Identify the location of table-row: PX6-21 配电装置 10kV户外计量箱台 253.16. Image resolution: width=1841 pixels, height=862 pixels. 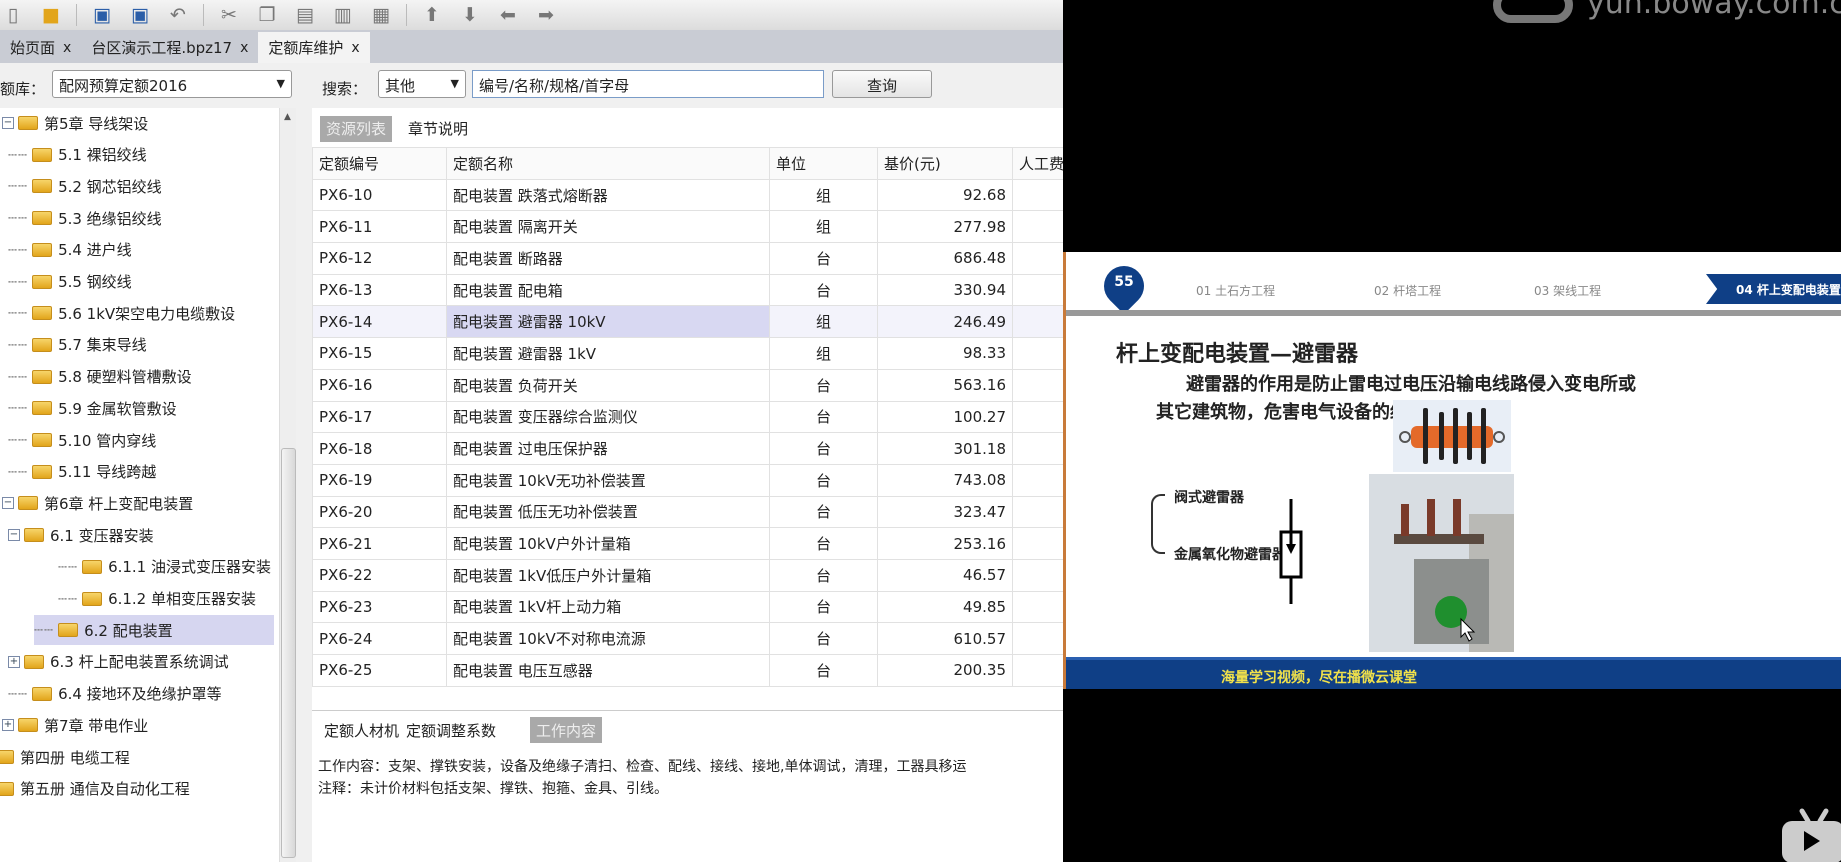
(687, 543).